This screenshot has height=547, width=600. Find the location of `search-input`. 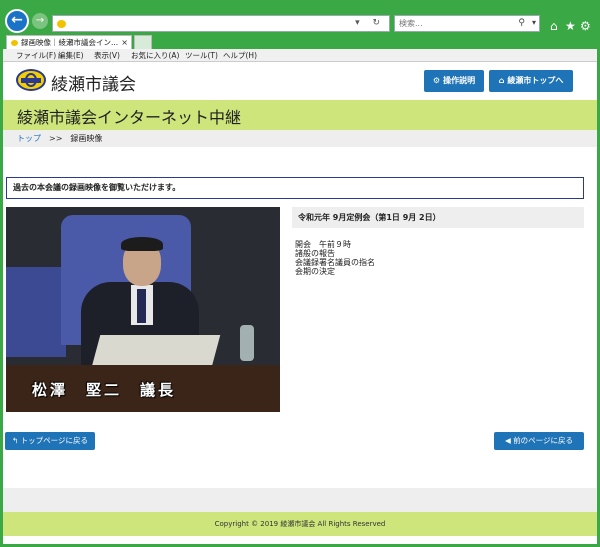

search-input is located at coordinates (450, 23).